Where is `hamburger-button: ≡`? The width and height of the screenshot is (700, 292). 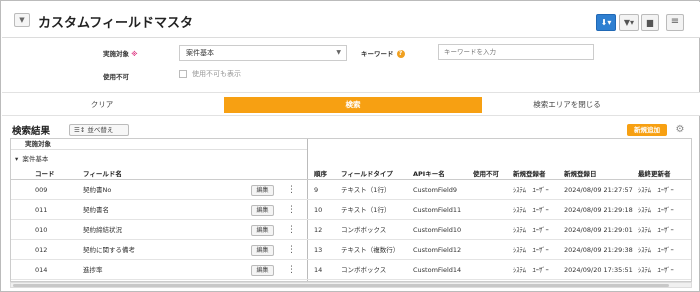 hamburger-button: ≡ is located at coordinates (675, 22).